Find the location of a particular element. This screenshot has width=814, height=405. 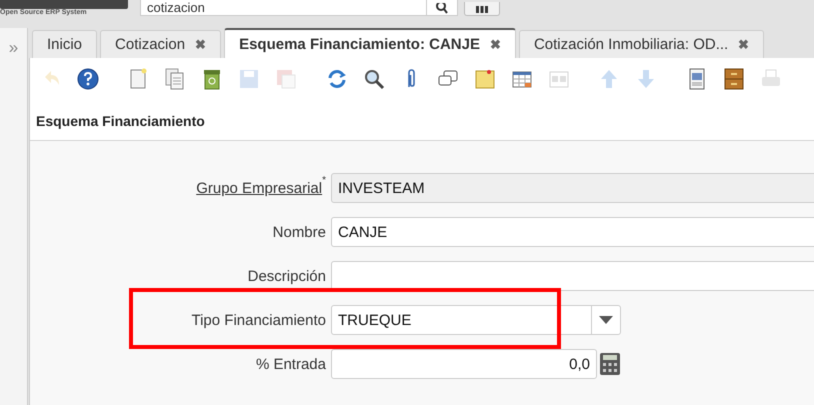

field-label: Tipo Financiamiento is located at coordinates (258, 320).